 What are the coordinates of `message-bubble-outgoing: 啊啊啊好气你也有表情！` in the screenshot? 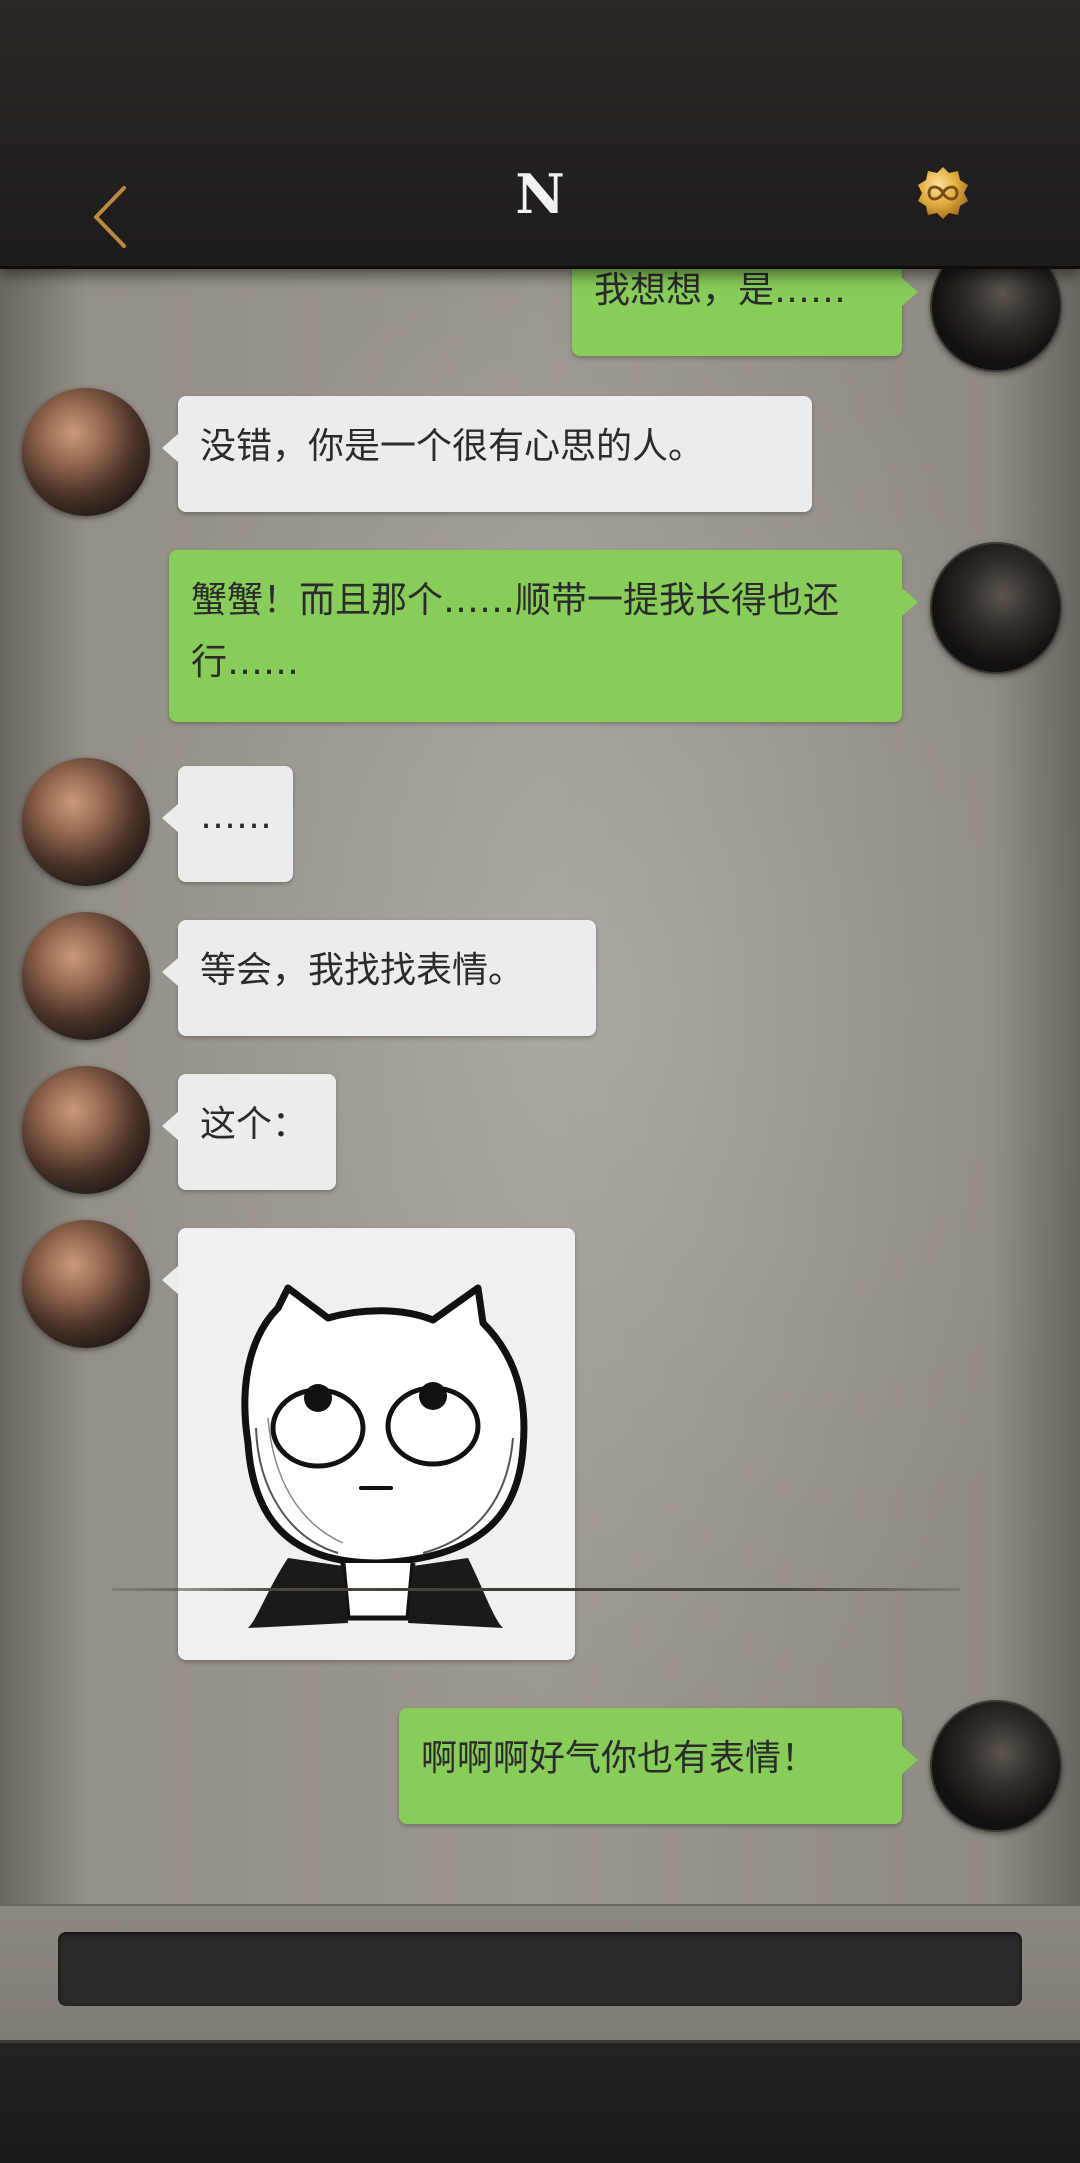 It's located at (658, 1766).